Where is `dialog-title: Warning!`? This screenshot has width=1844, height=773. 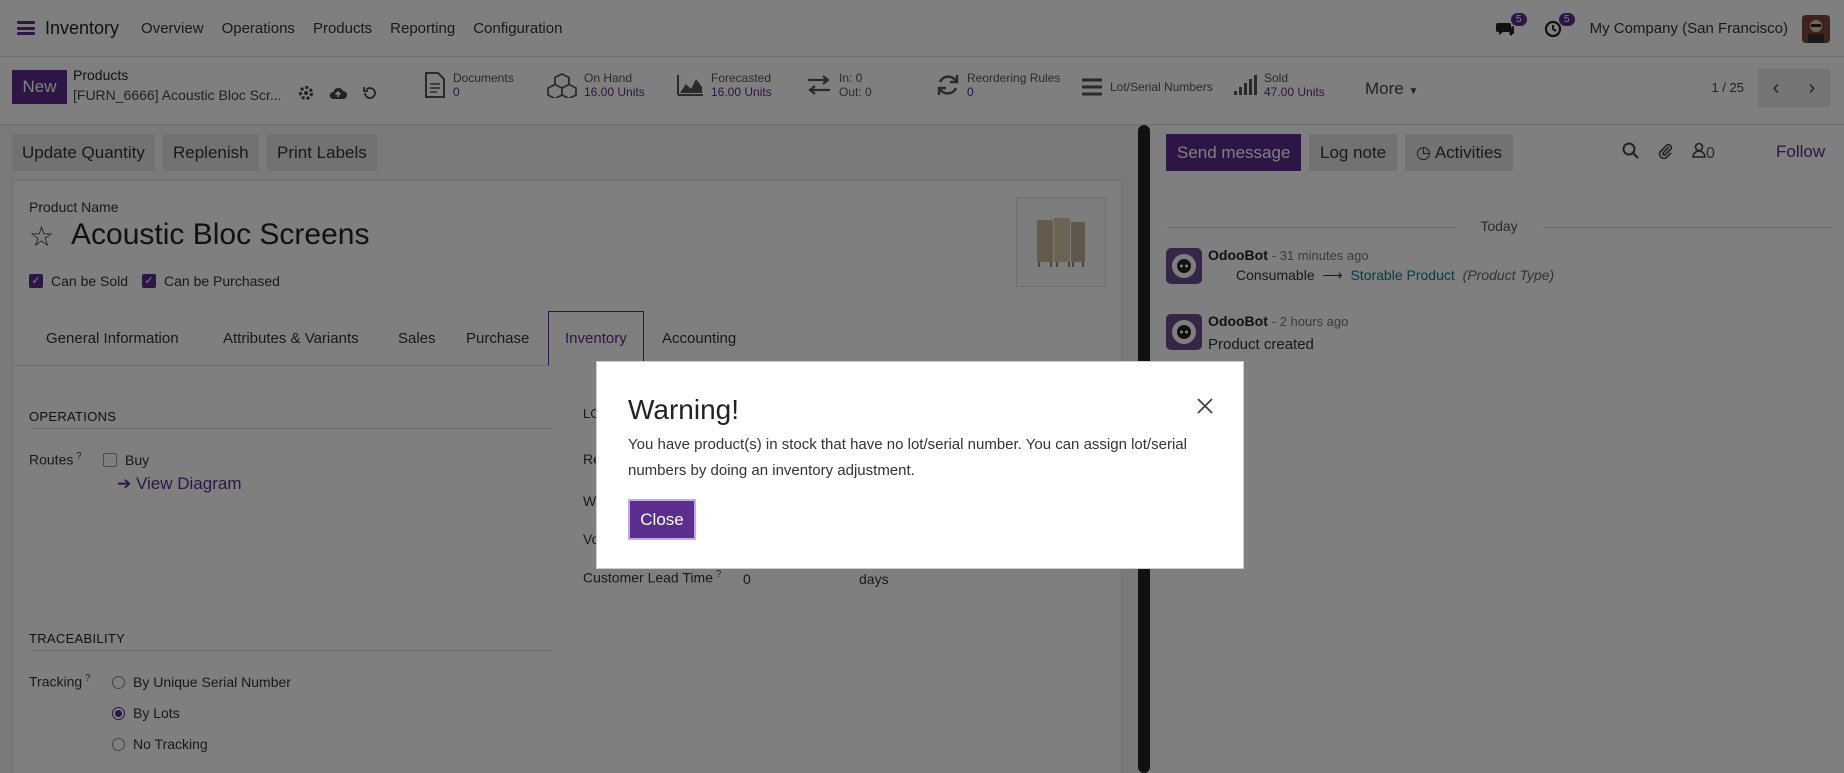 dialog-title: Warning! is located at coordinates (684, 409).